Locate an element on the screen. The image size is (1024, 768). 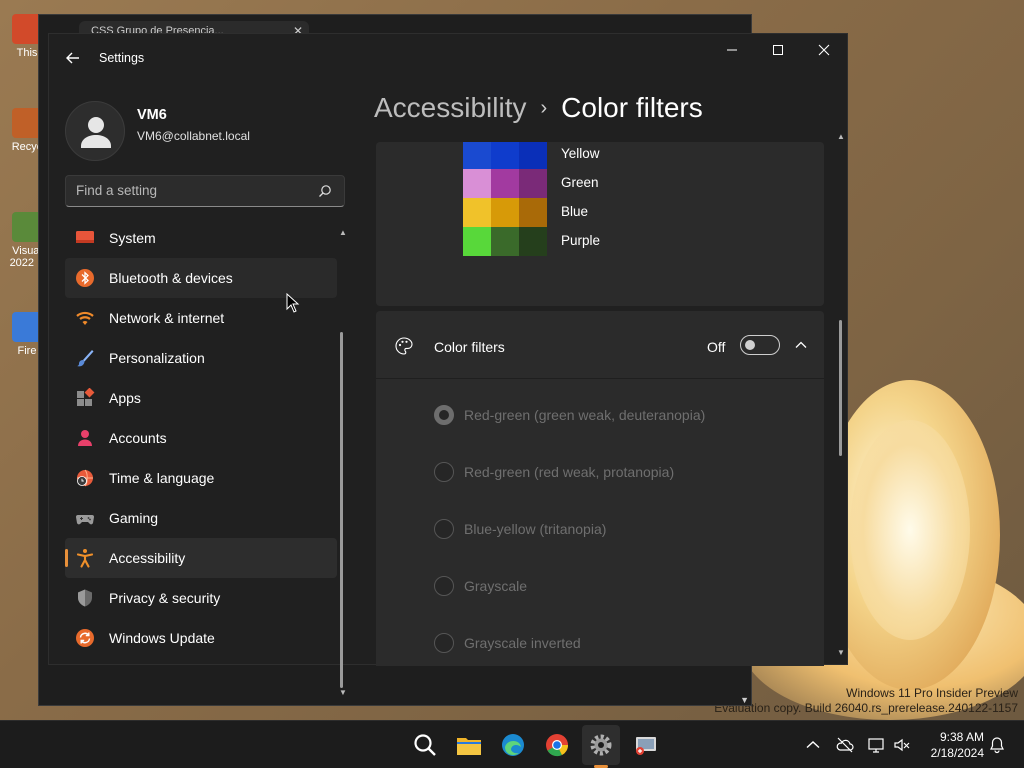
maximize-icon is located at coordinates (778, 50).